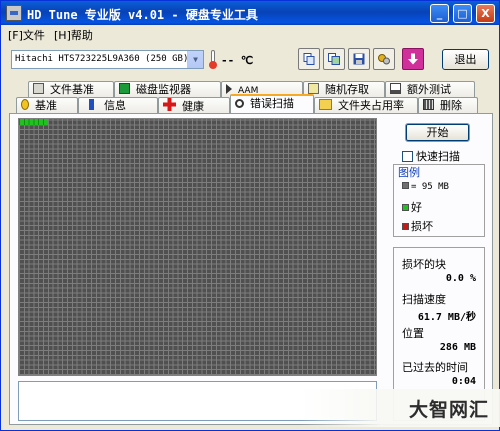 The width and height of the screenshot is (500, 431). I want to click on thermometer-icon, so click(213, 59).